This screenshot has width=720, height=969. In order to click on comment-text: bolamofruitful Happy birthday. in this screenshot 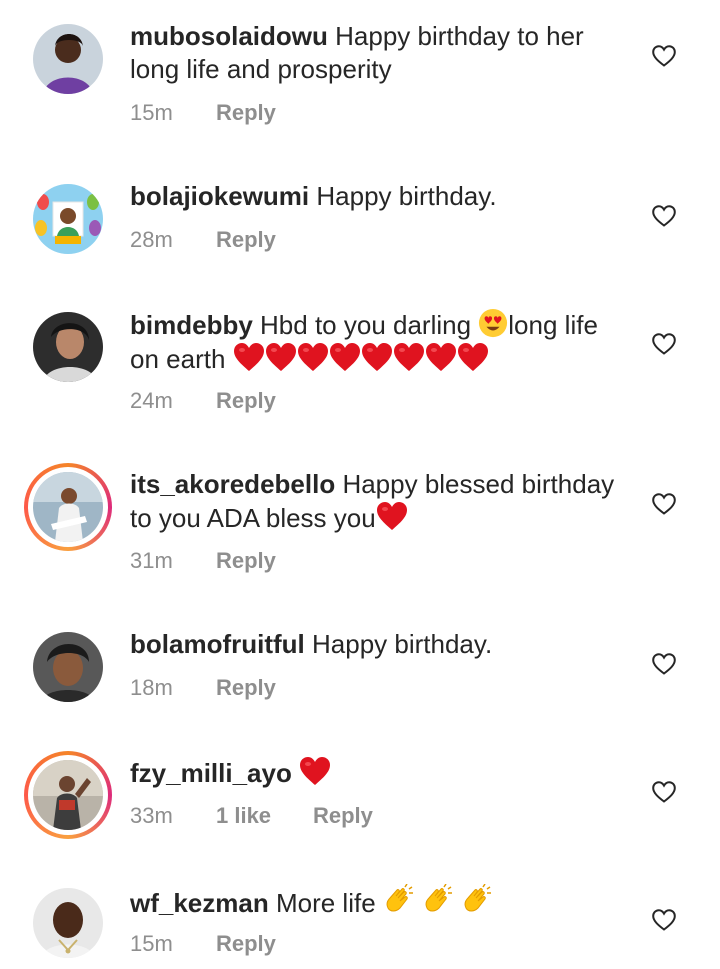, I will do `click(375, 644)`.